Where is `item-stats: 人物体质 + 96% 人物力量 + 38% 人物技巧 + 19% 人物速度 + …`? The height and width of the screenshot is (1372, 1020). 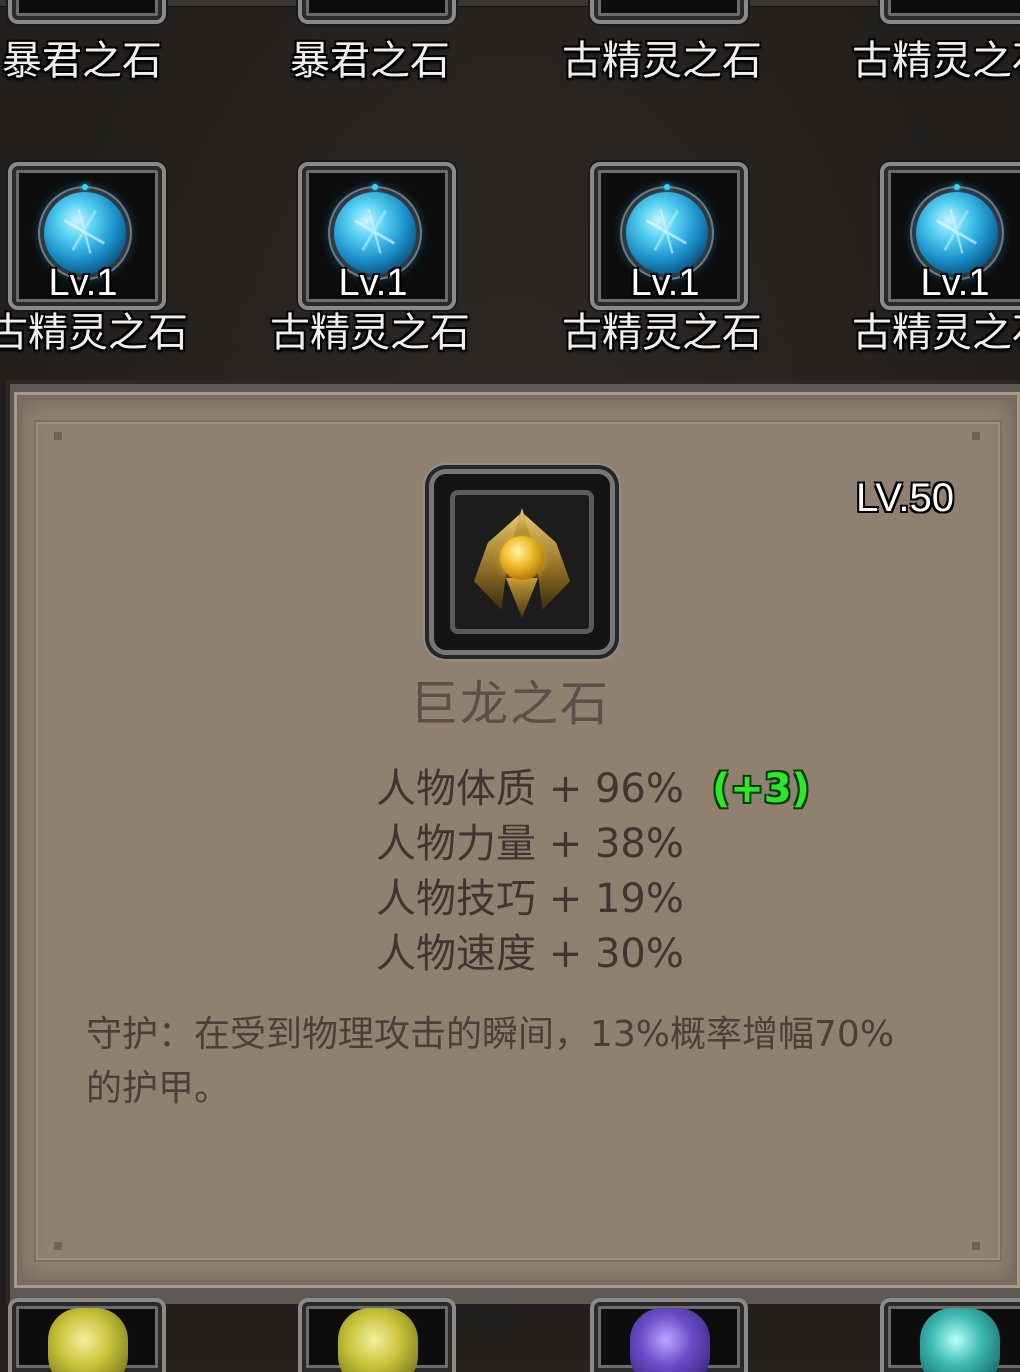
item-stats: 人物体质 + 96% 人物力量 + 38% 人物技巧 + 19% 人物速度 + … is located at coordinates (530, 872).